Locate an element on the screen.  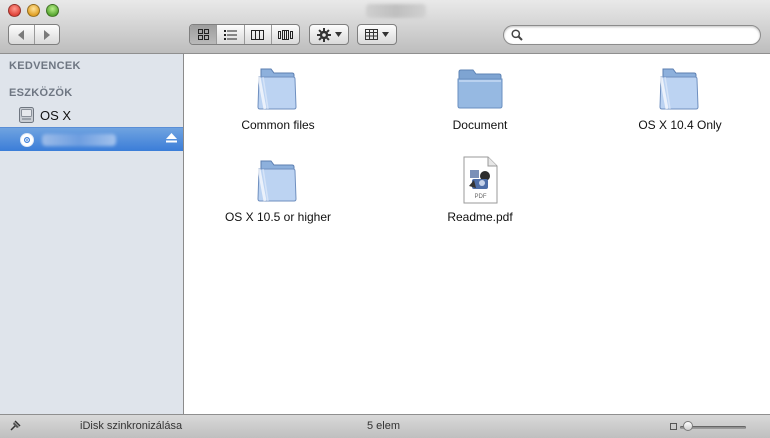
item-count: 5 elem is located at coordinates (384, 426).